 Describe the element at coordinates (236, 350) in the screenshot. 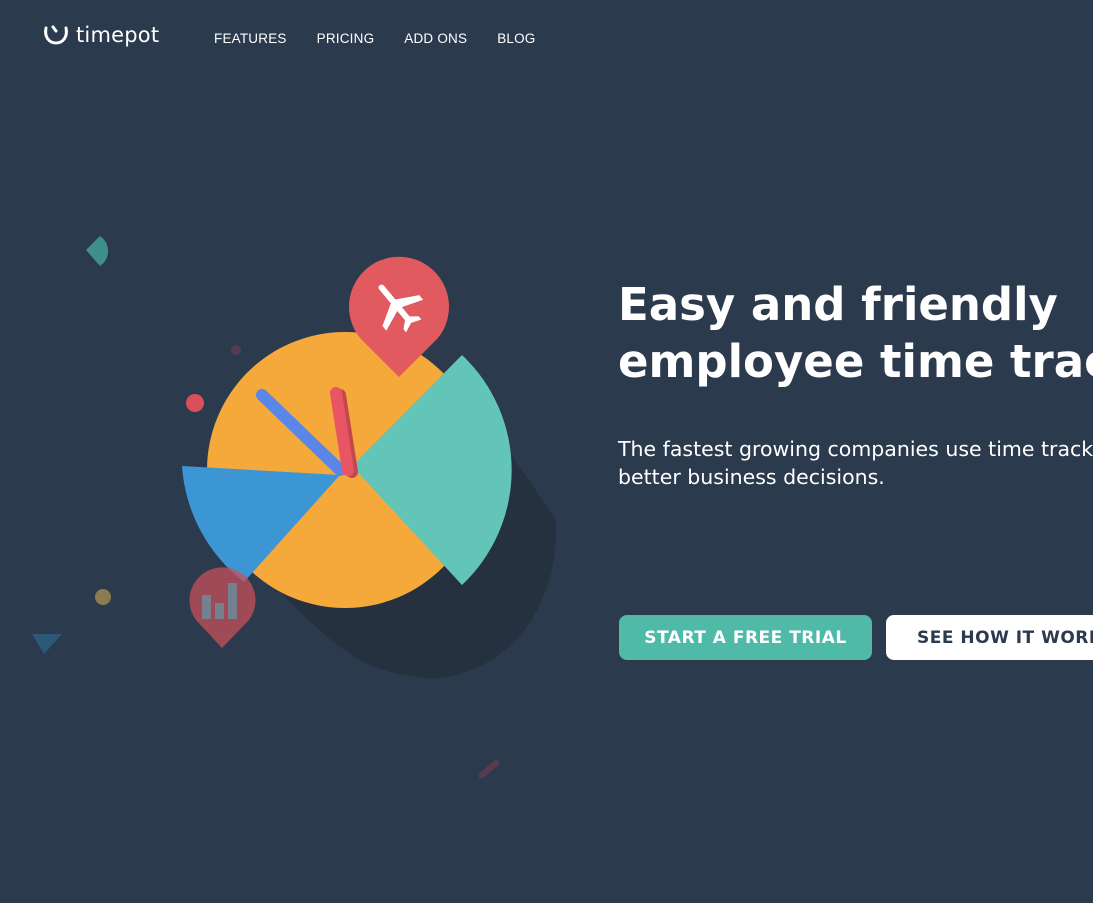

I see `confetti-dot-small` at that location.